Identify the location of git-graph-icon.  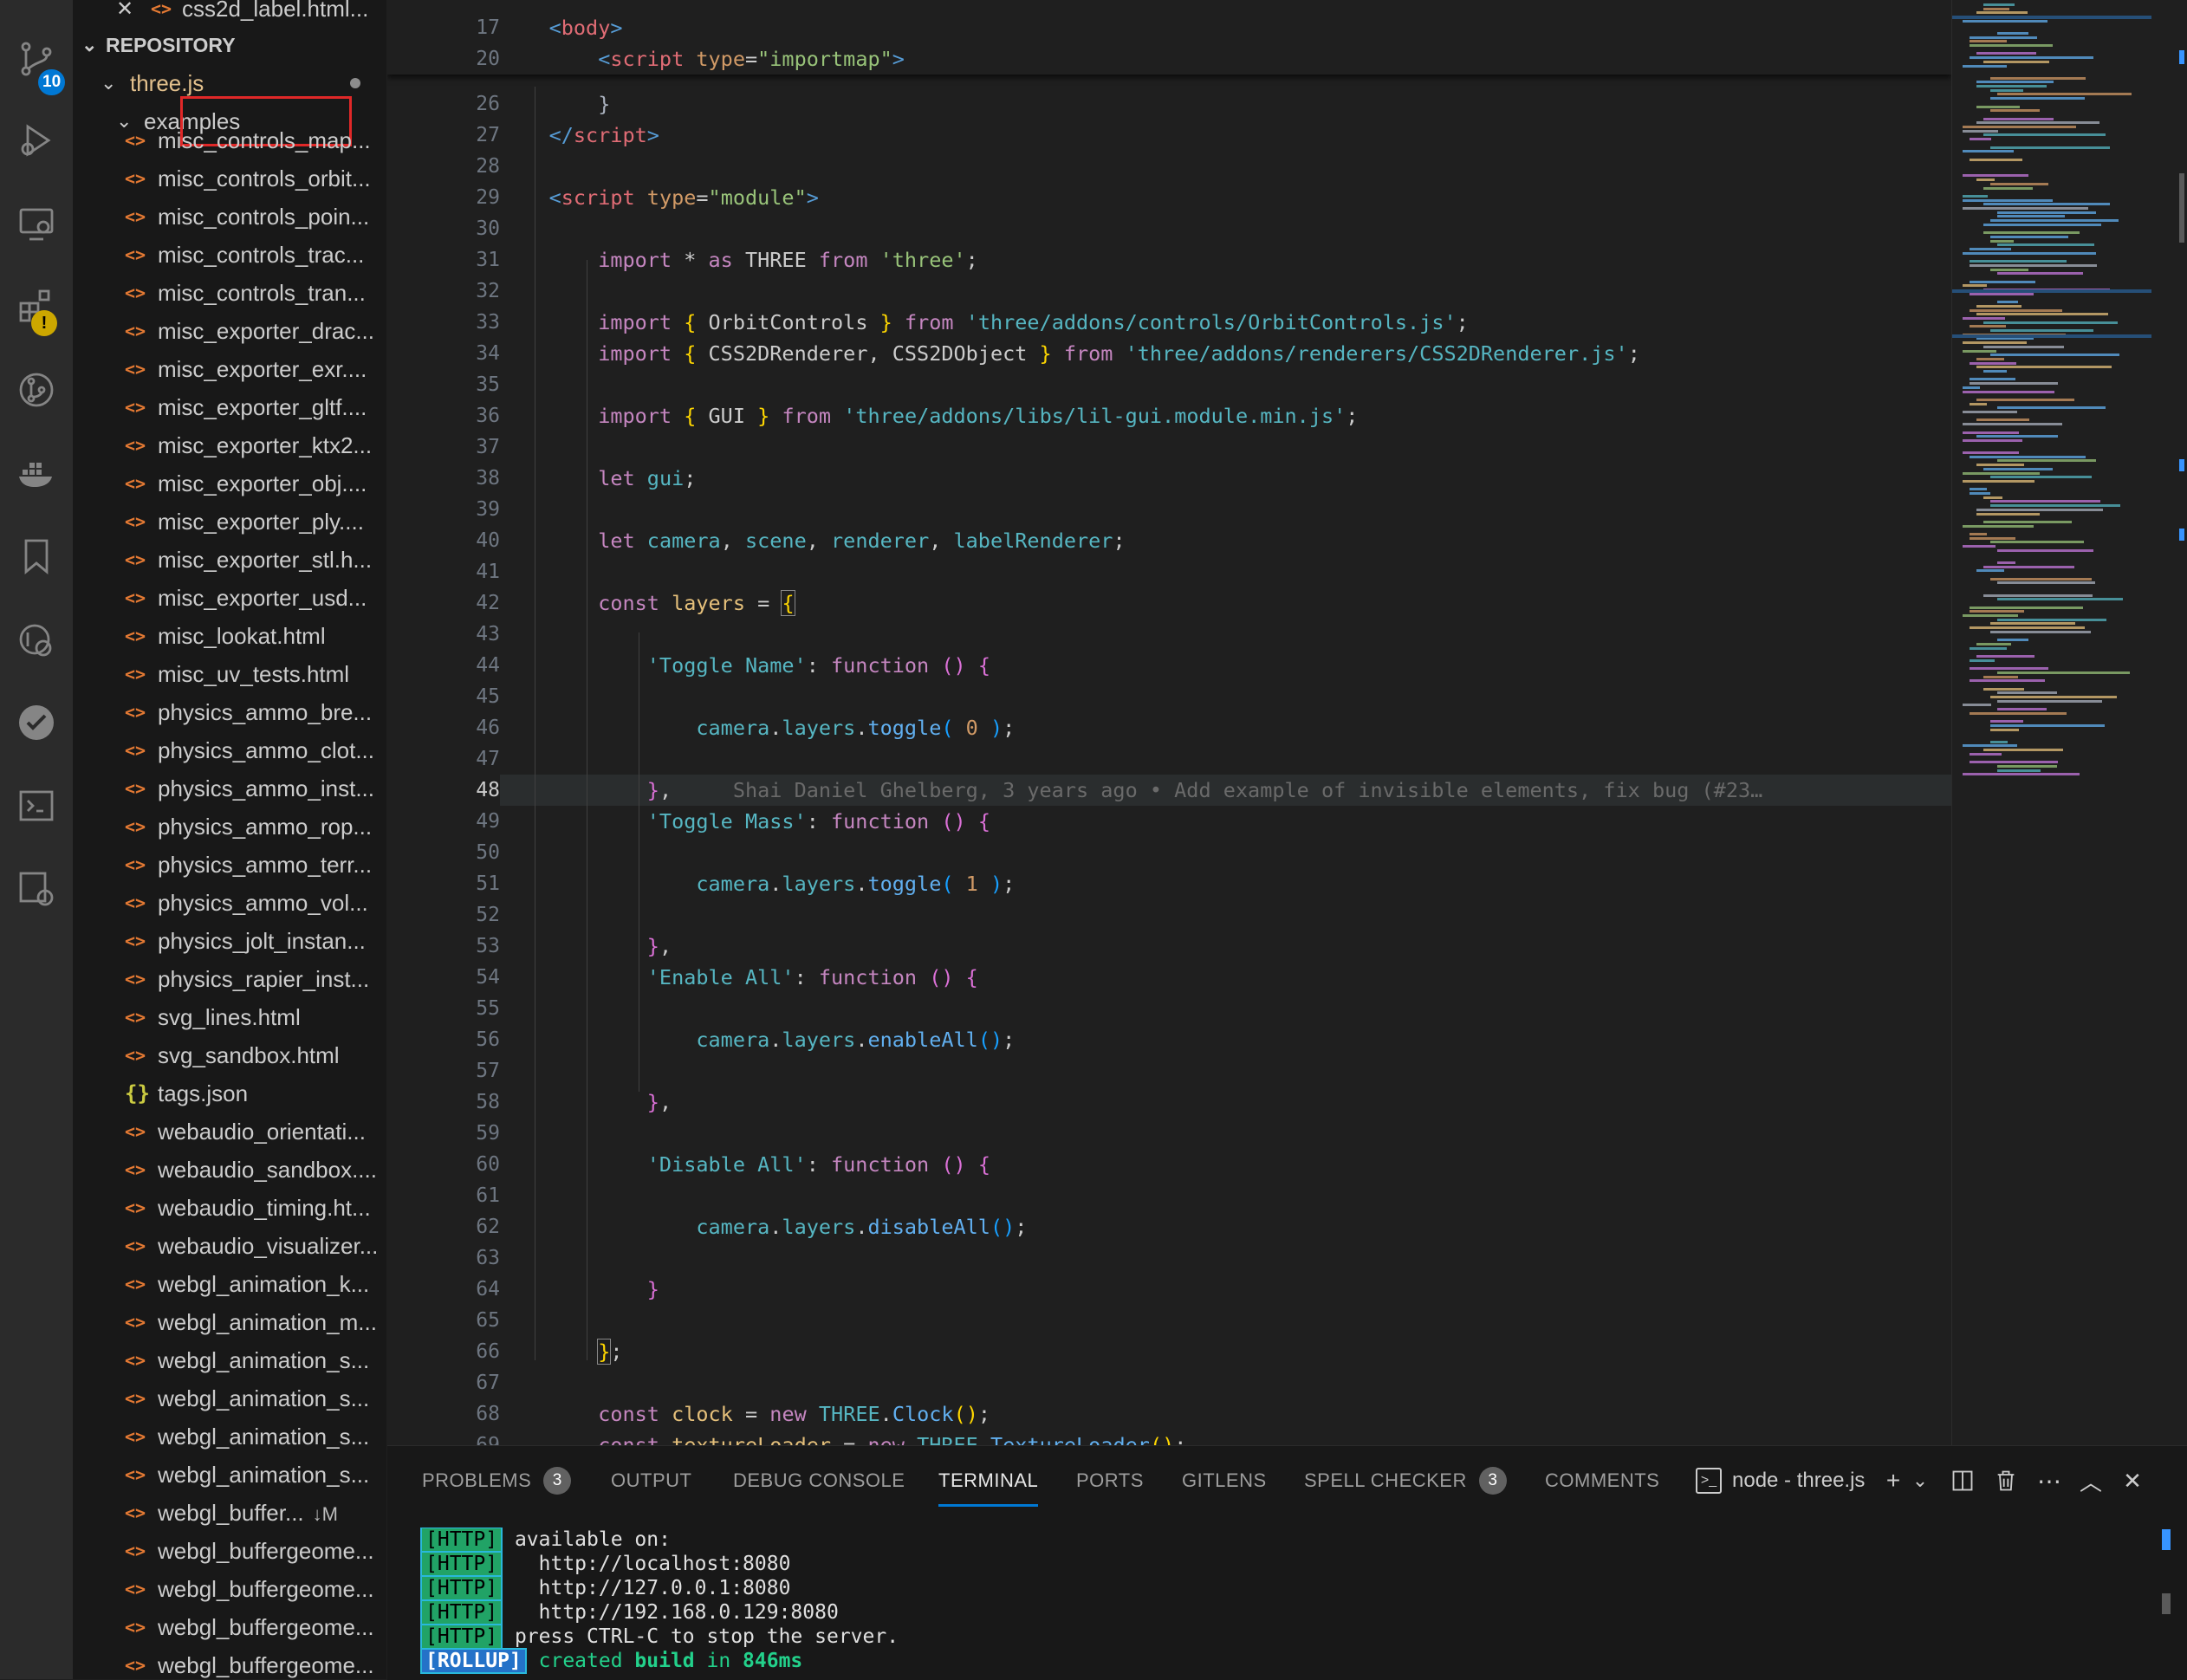
(36, 390).